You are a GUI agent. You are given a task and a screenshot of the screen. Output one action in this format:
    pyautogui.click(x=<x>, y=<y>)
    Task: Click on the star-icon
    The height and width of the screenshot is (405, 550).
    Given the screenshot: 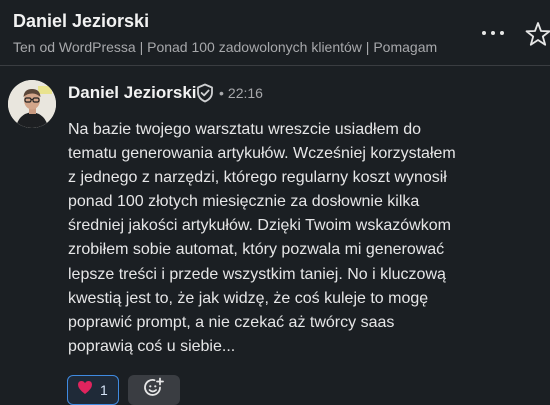 What is the action you would take?
    pyautogui.click(x=537, y=34)
    